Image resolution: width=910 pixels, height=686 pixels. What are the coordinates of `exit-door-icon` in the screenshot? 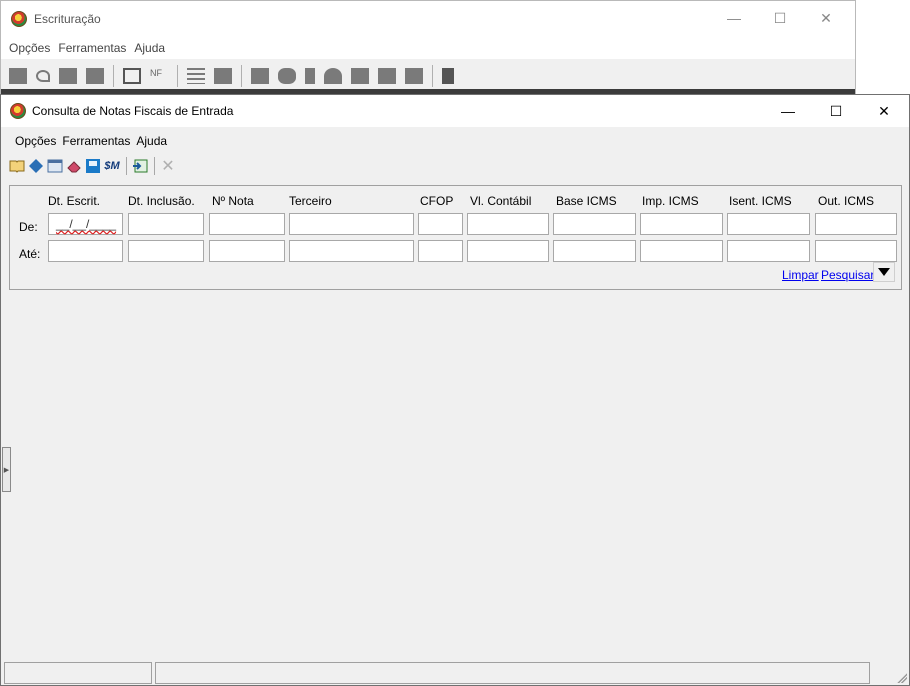 It's located at (448, 76).